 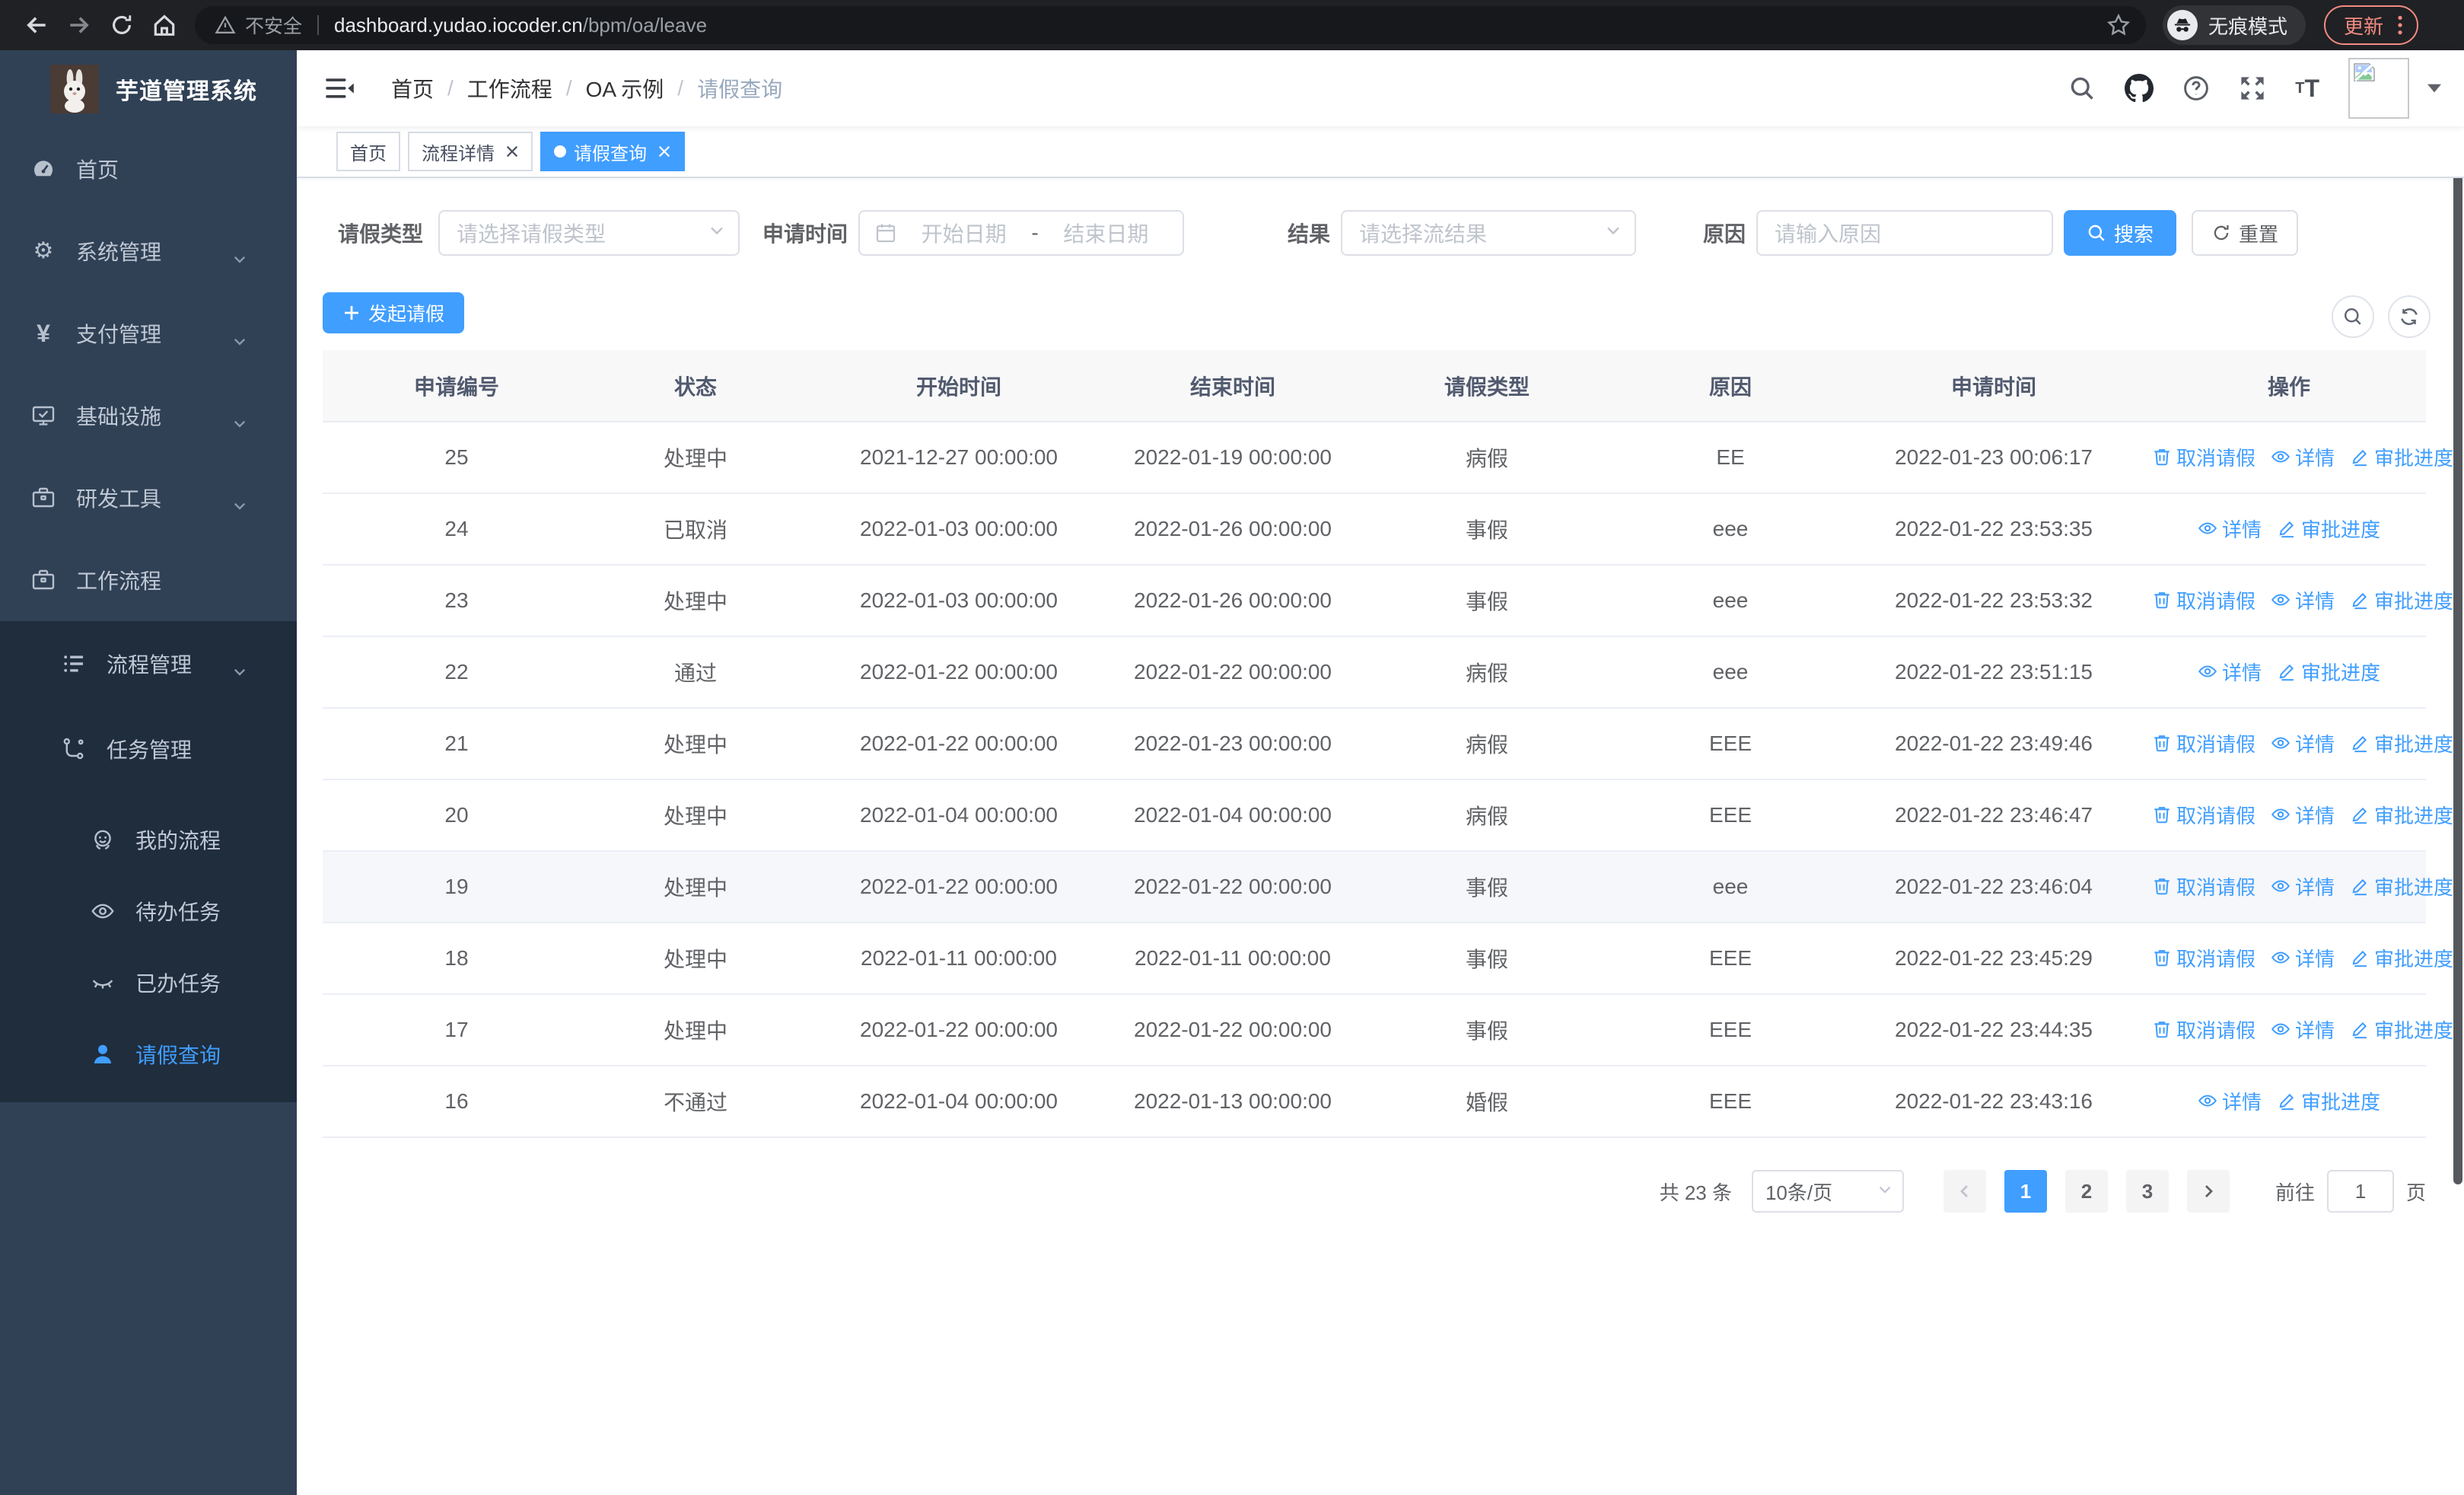 What do you see at coordinates (2082, 89) in the screenshot?
I see `search-icon` at bounding box center [2082, 89].